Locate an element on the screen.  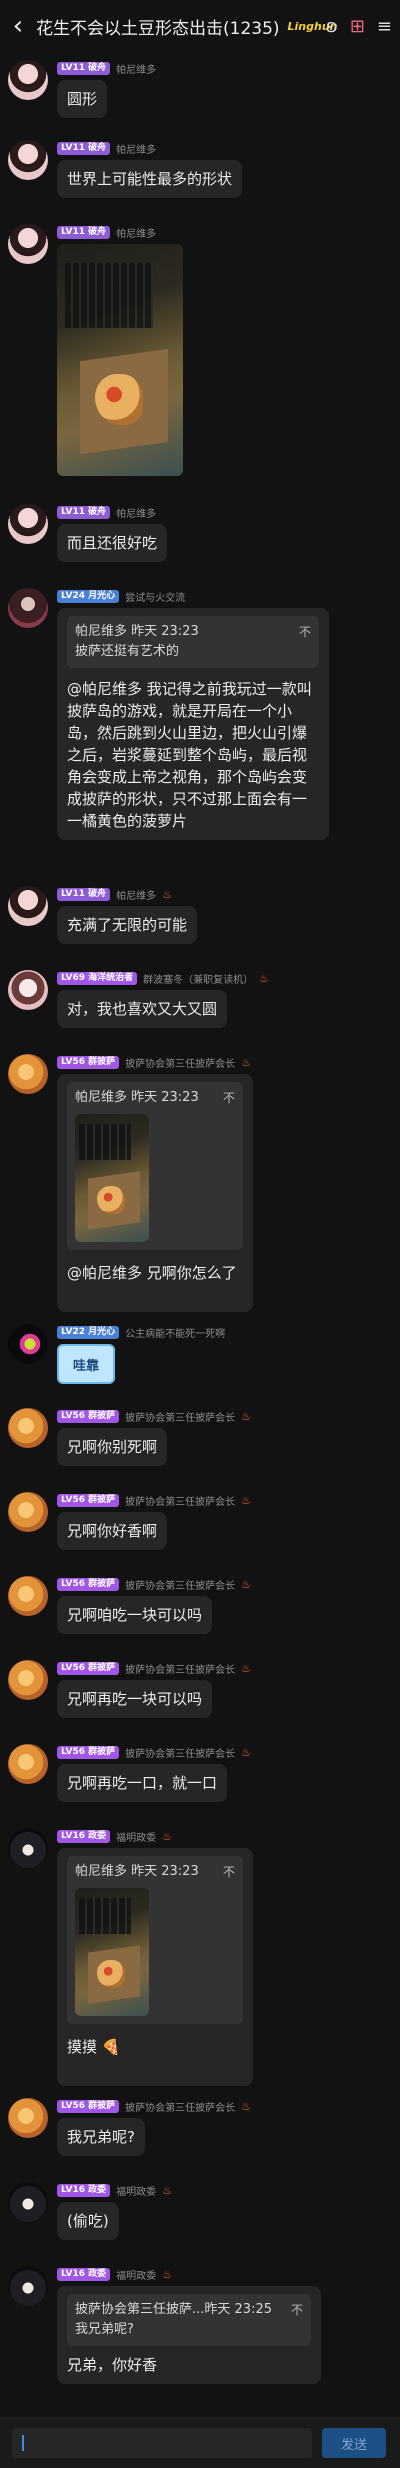
message-bubble: 我兄弟呢? is located at coordinates (101, 2137).